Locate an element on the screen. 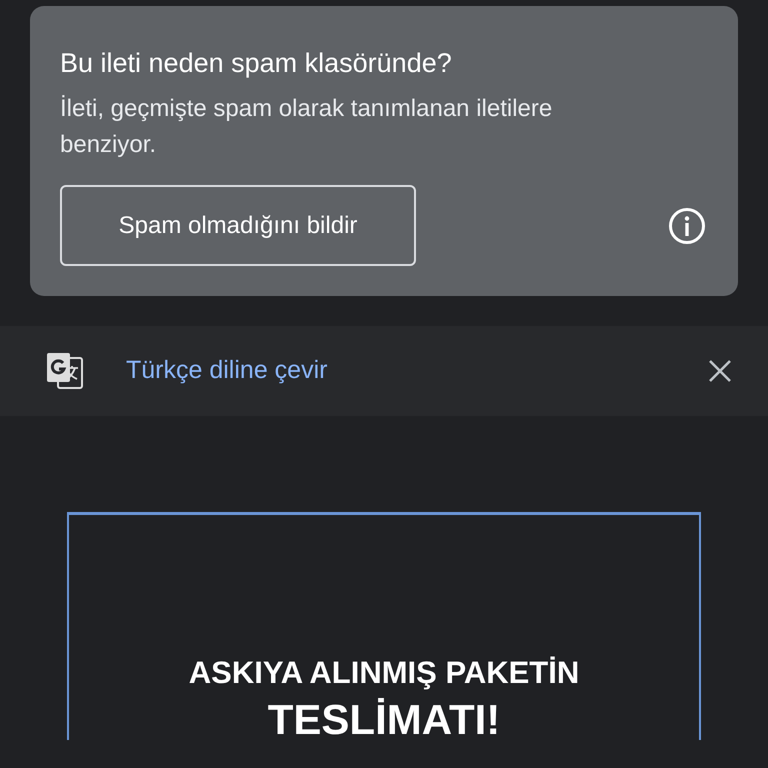 The height and width of the screenshot is (768, 768). notice-title: Bu ileti neden spam klasöründe? is located at coordinates (256, 63).